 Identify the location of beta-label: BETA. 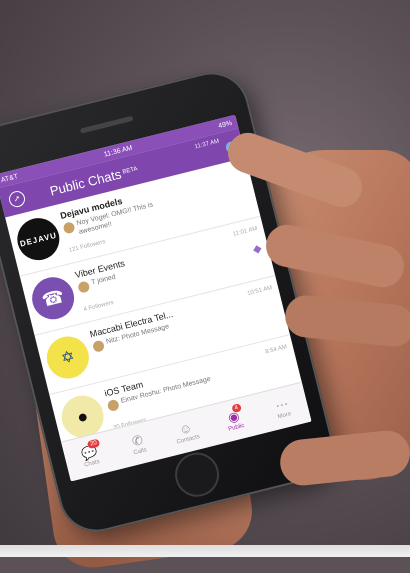
(130, 171).